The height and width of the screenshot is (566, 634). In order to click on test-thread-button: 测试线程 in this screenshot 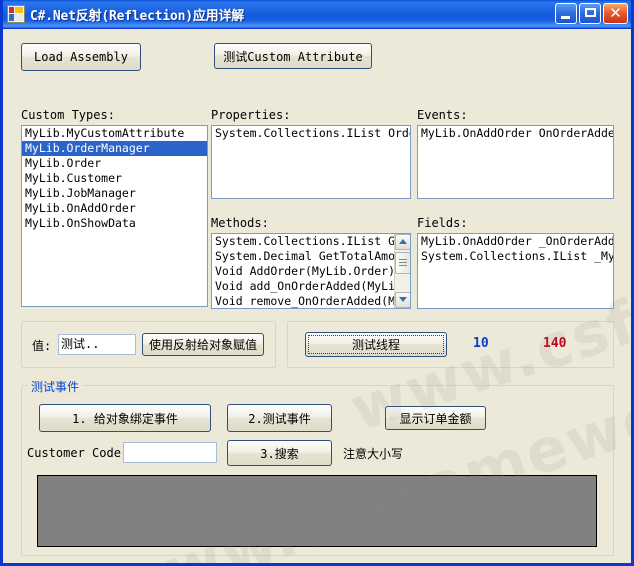, I will do `click(376, 344)`.